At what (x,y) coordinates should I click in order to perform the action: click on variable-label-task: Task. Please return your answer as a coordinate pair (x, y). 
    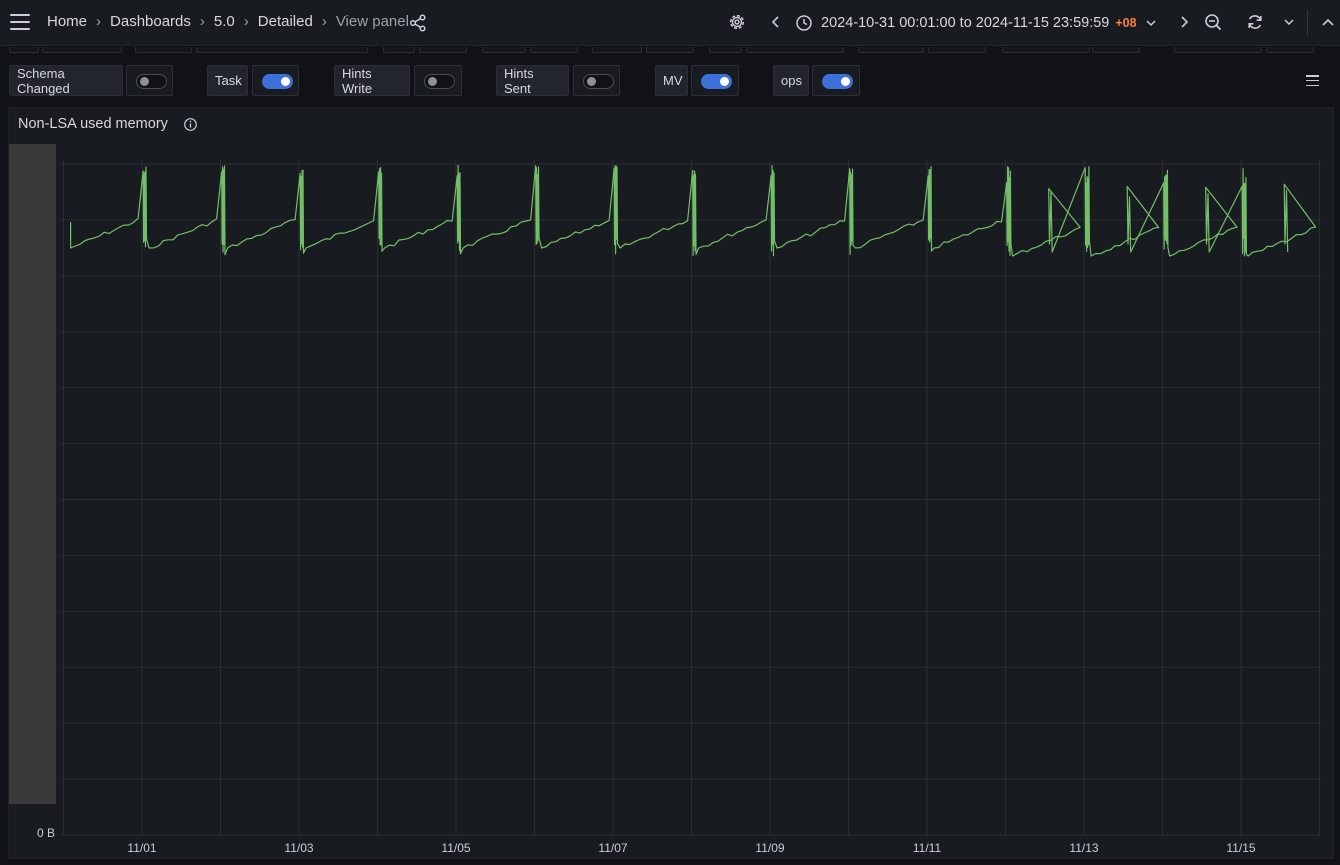
    Looking at the image, I should click on (227, 80).